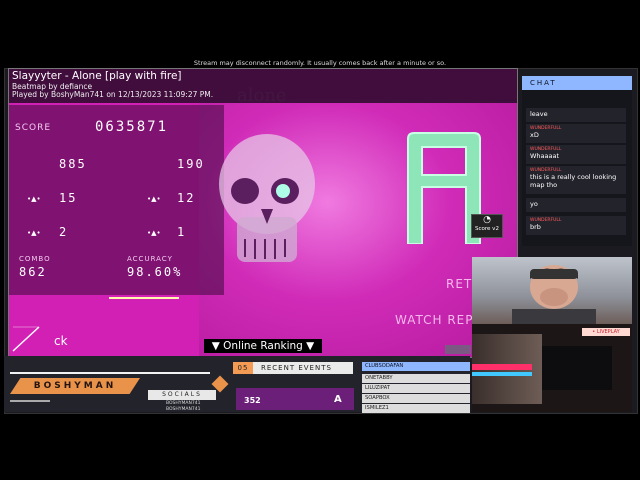 The height and width of the screenshot is (480, 640). I want to click on footer-progress, so click(30, 401).